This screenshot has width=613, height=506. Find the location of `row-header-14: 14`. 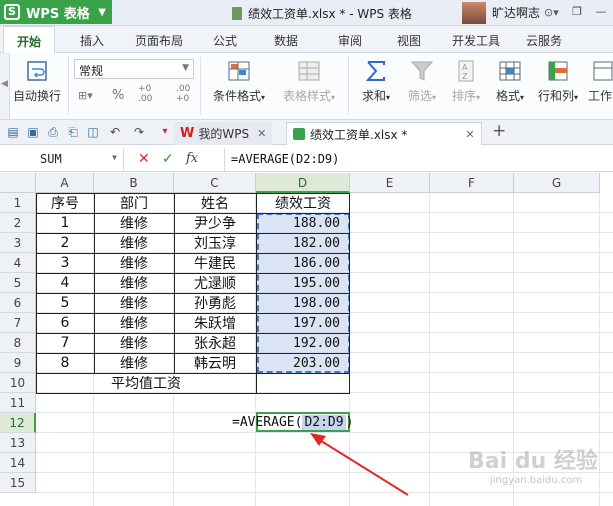

row-header-14: 14 is located at coordinates (18, 463).